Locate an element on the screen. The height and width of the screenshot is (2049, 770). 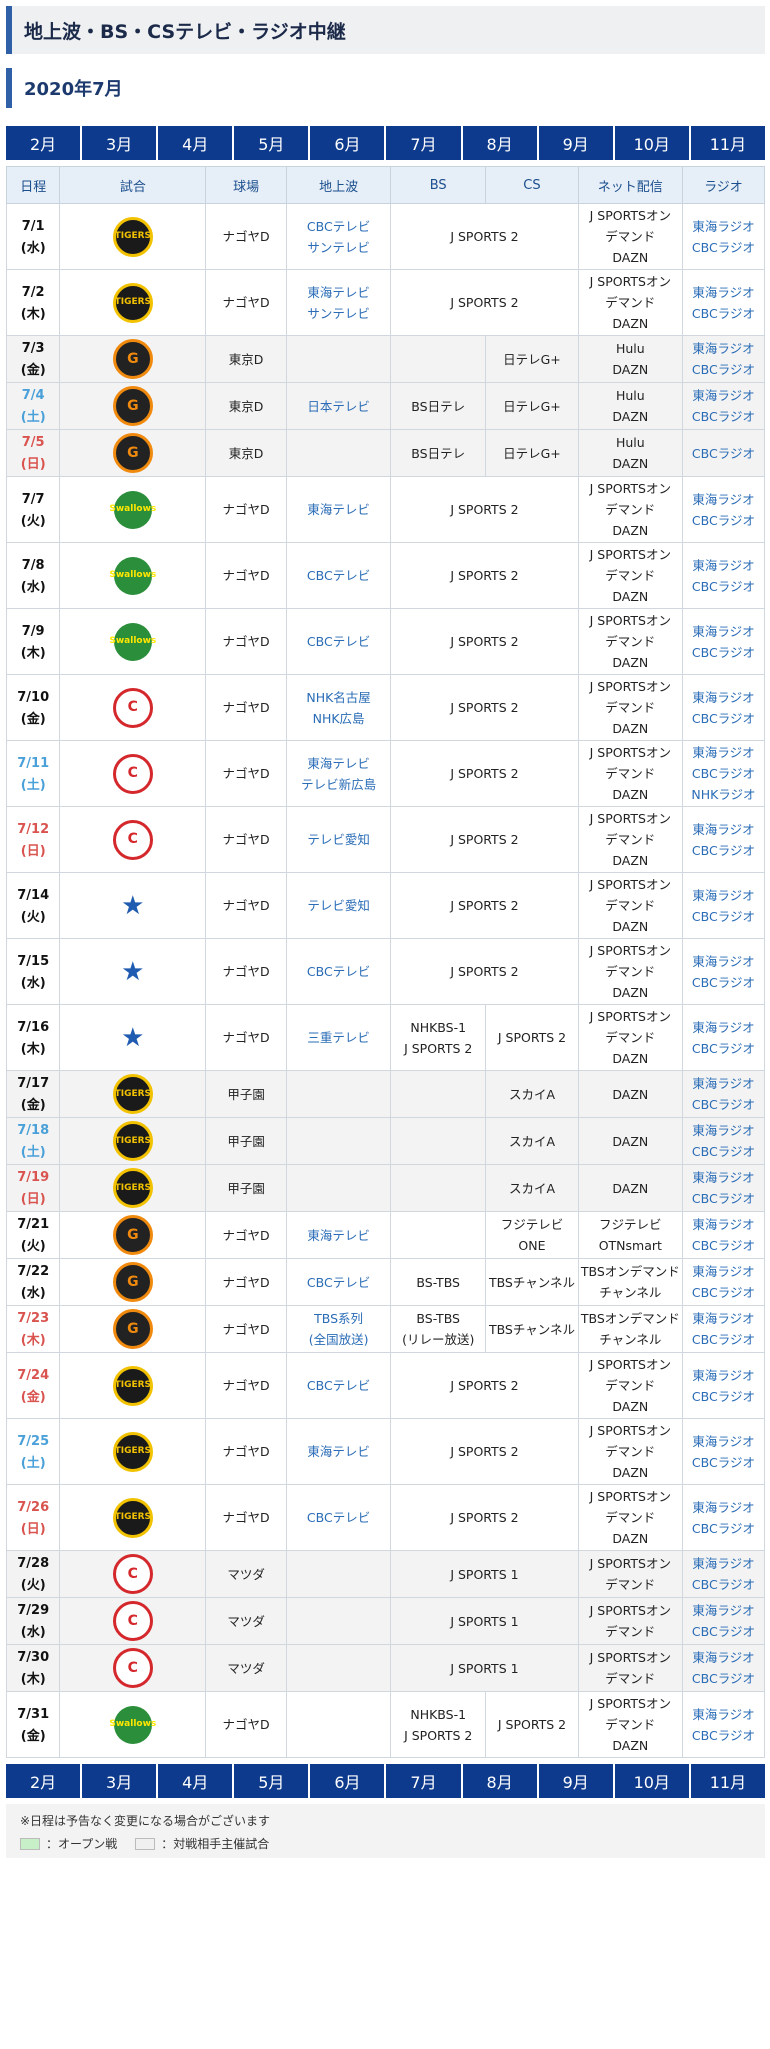
terrestrial-channel: 東海テレビ テレビ新広島 is located at coordinates (338, 774).